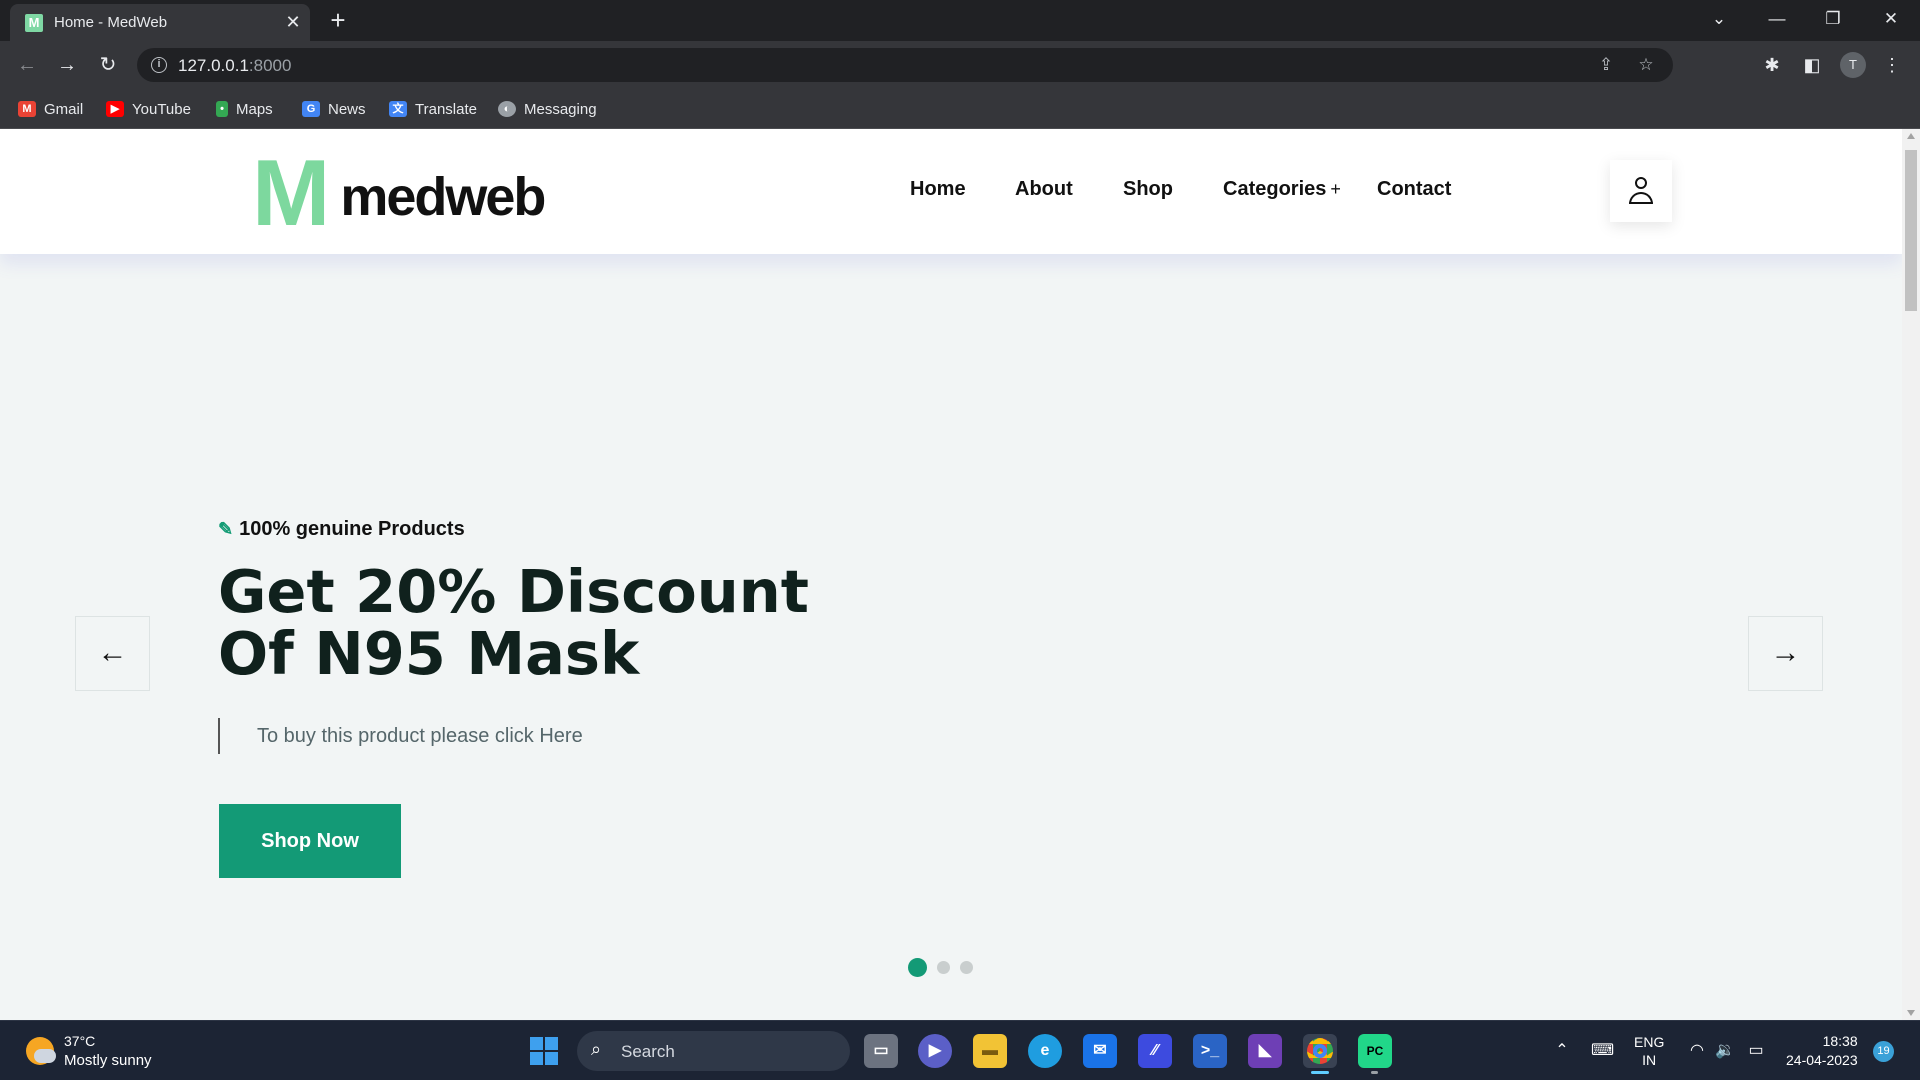 This screenshot has width=1920, height=1080. What do you see at coordinates (938, 189) in the screenshot?
I see `nav-home: Home` at bounding box center [938, 189].